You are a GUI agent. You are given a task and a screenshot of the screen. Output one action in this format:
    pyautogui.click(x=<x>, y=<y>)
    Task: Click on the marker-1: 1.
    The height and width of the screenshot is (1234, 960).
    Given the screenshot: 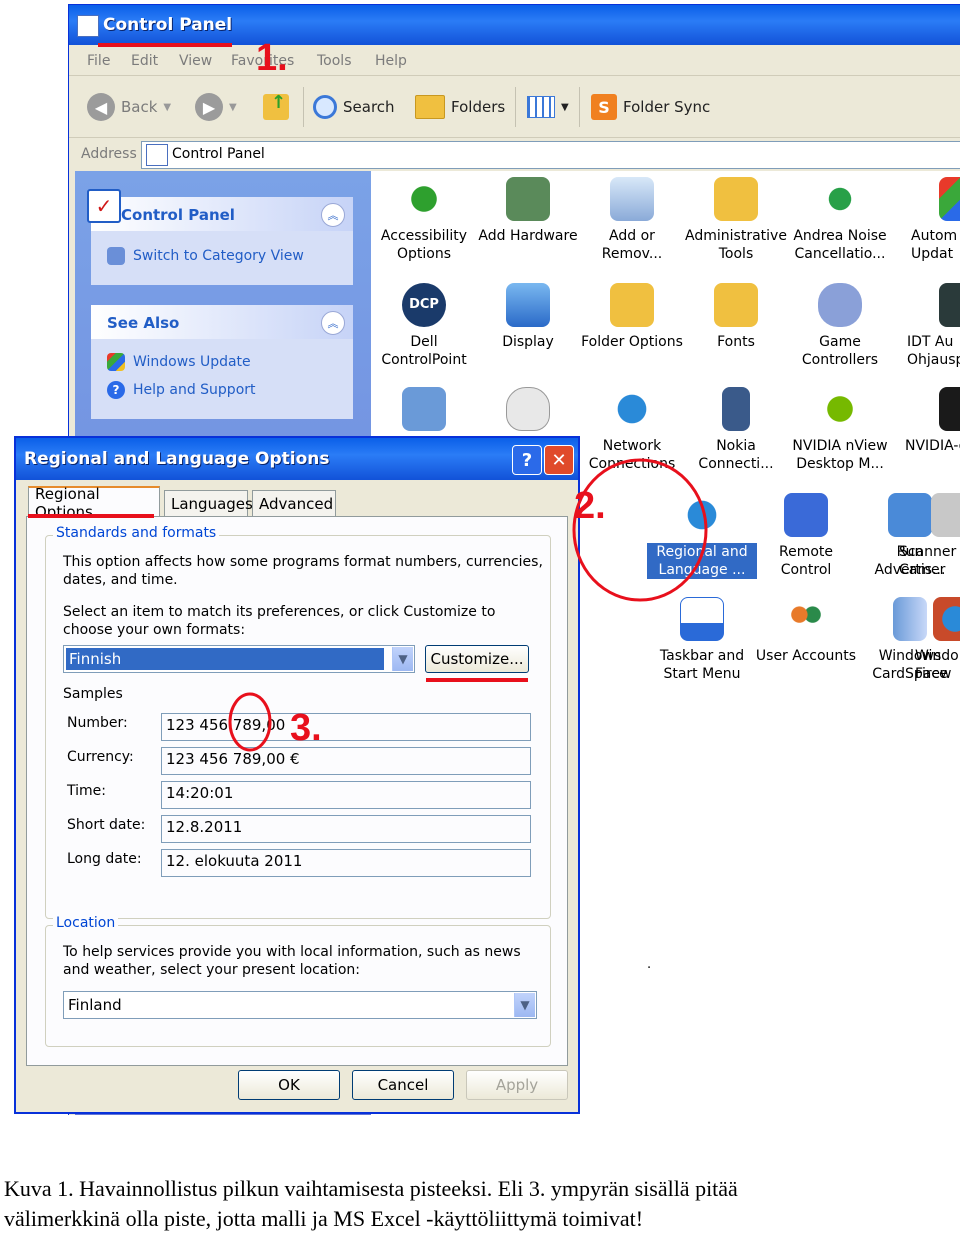 What is the action you would take?
    pyautogui.click(x=272, y=58)
    